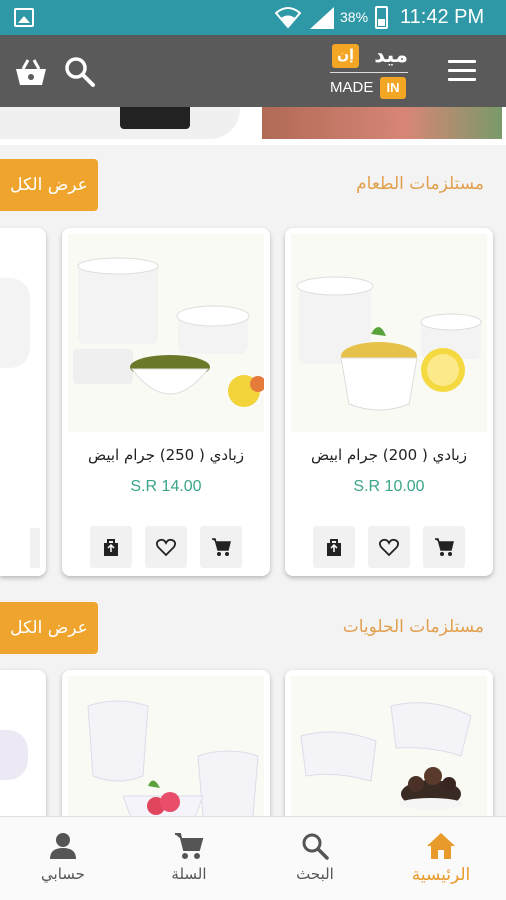 The image size is (506, 900). I want to click on logo-divider, so click(369, 72).